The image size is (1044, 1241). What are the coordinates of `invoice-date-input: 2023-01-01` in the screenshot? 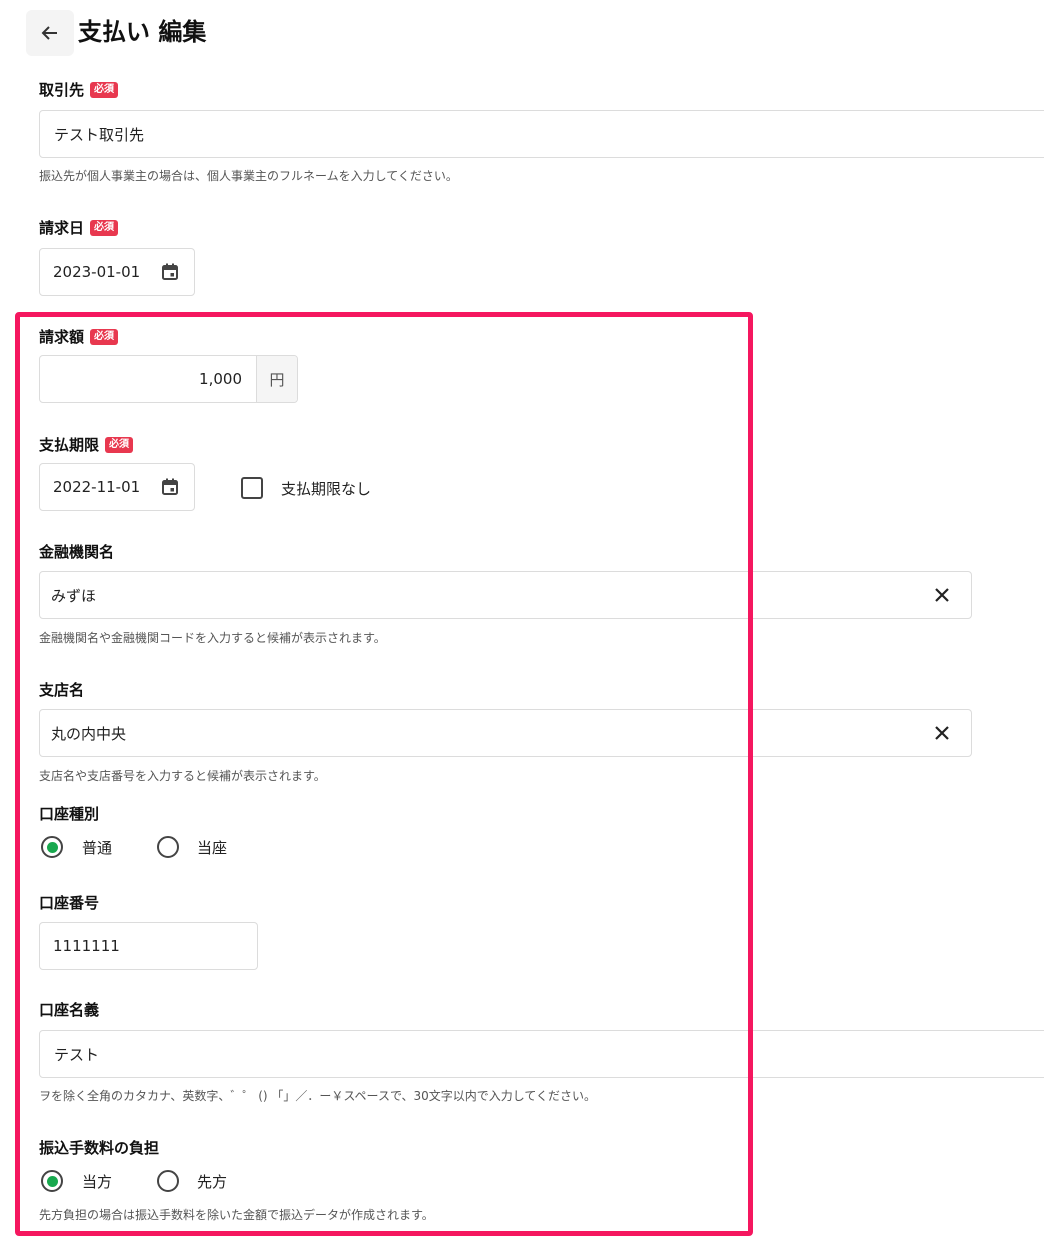 It's located at (117, 272).